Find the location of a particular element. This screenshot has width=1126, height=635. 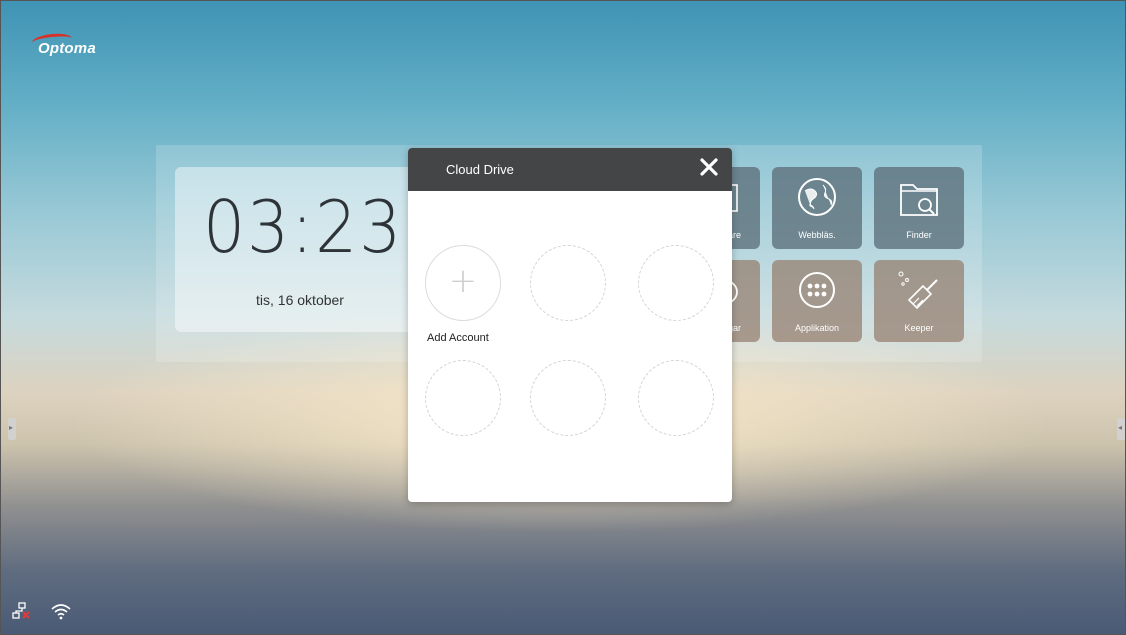

chevron-left-icon: ◂ is located at coordinates (1120, 427).